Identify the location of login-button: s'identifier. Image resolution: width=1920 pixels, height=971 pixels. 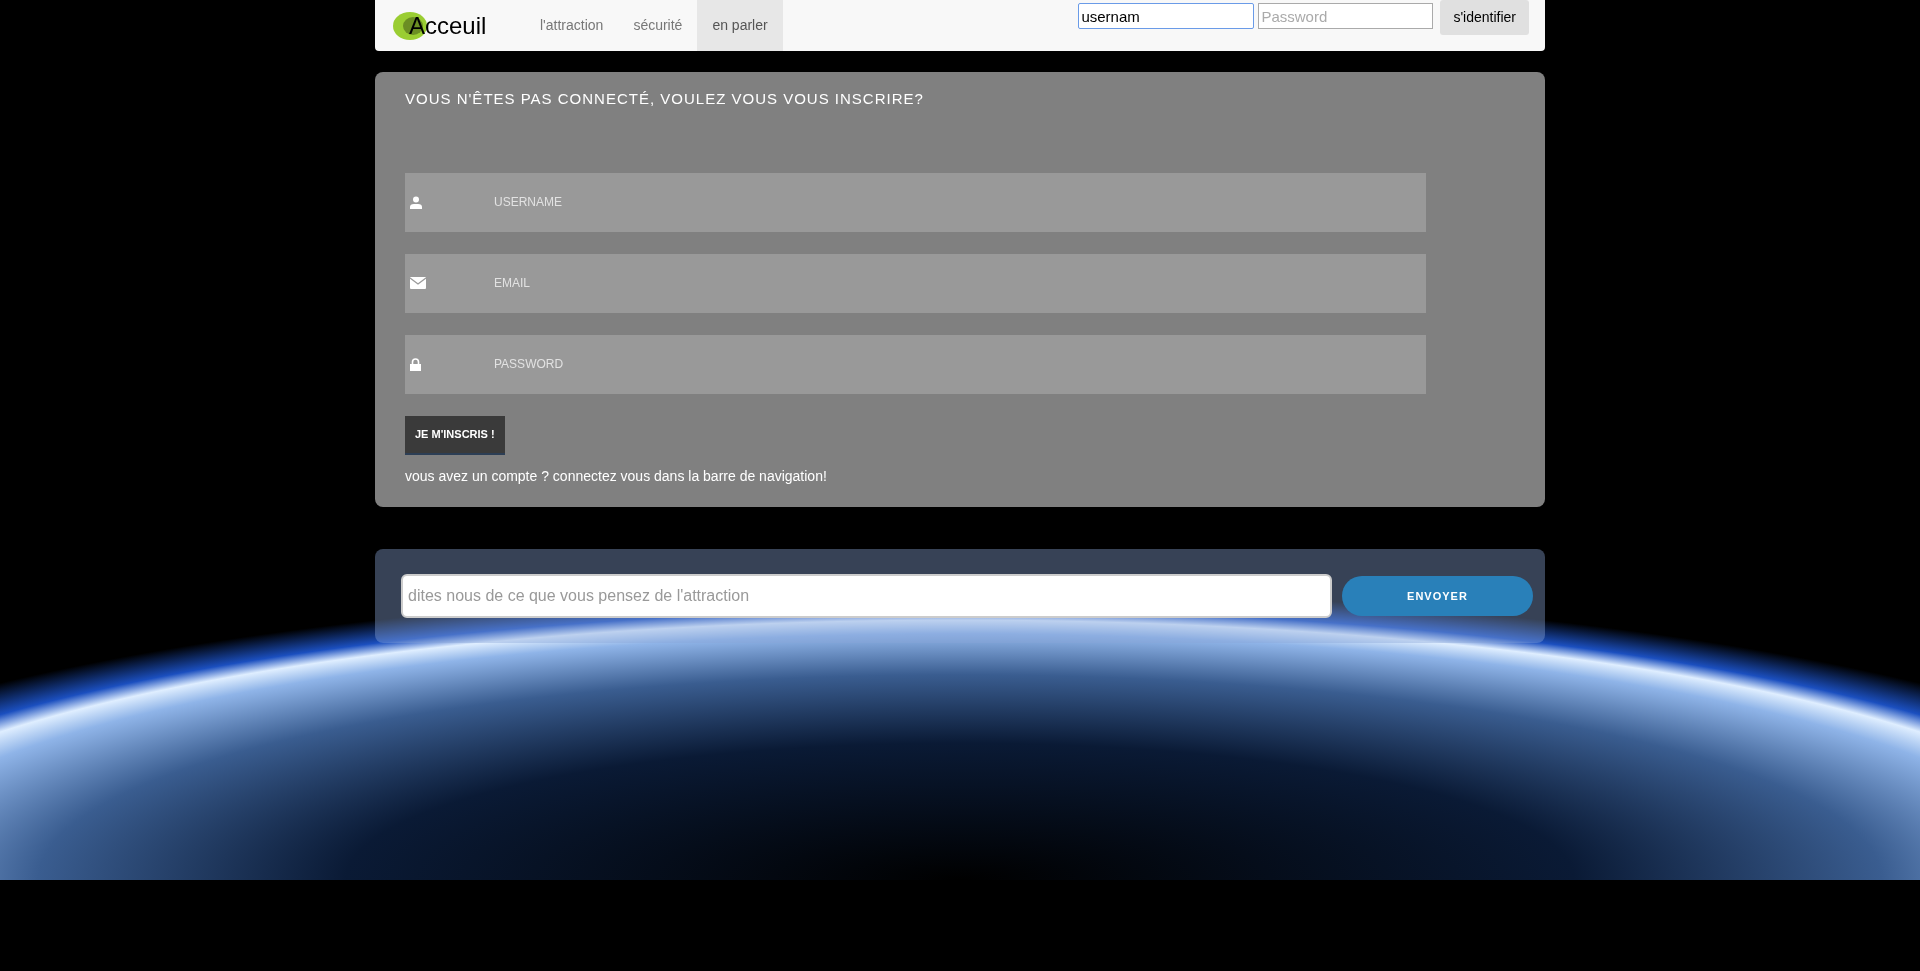
(1484, 17).